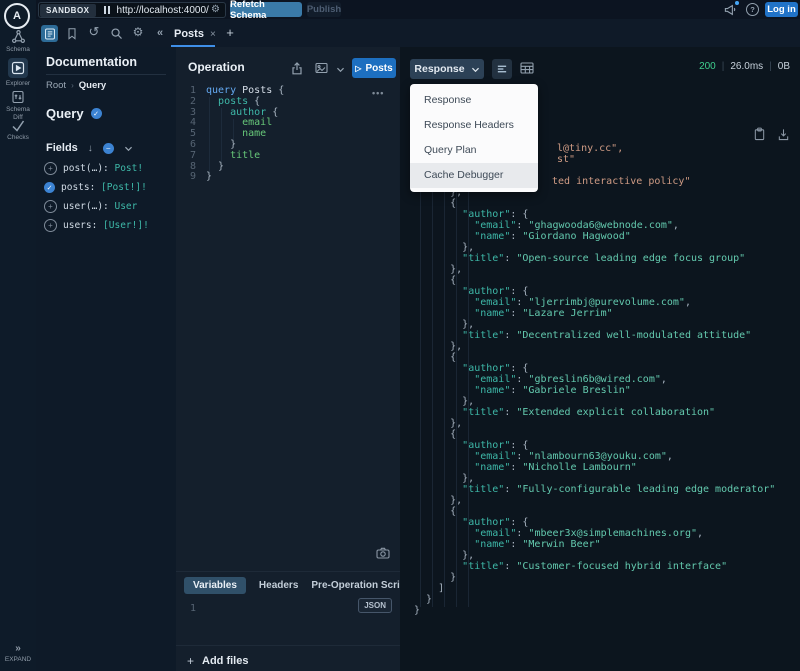 This screenshot has width=800, height=671. Describe the element at coordinates (193, 608) in the screenshot. I see `variables-line-number: 1` at that location.